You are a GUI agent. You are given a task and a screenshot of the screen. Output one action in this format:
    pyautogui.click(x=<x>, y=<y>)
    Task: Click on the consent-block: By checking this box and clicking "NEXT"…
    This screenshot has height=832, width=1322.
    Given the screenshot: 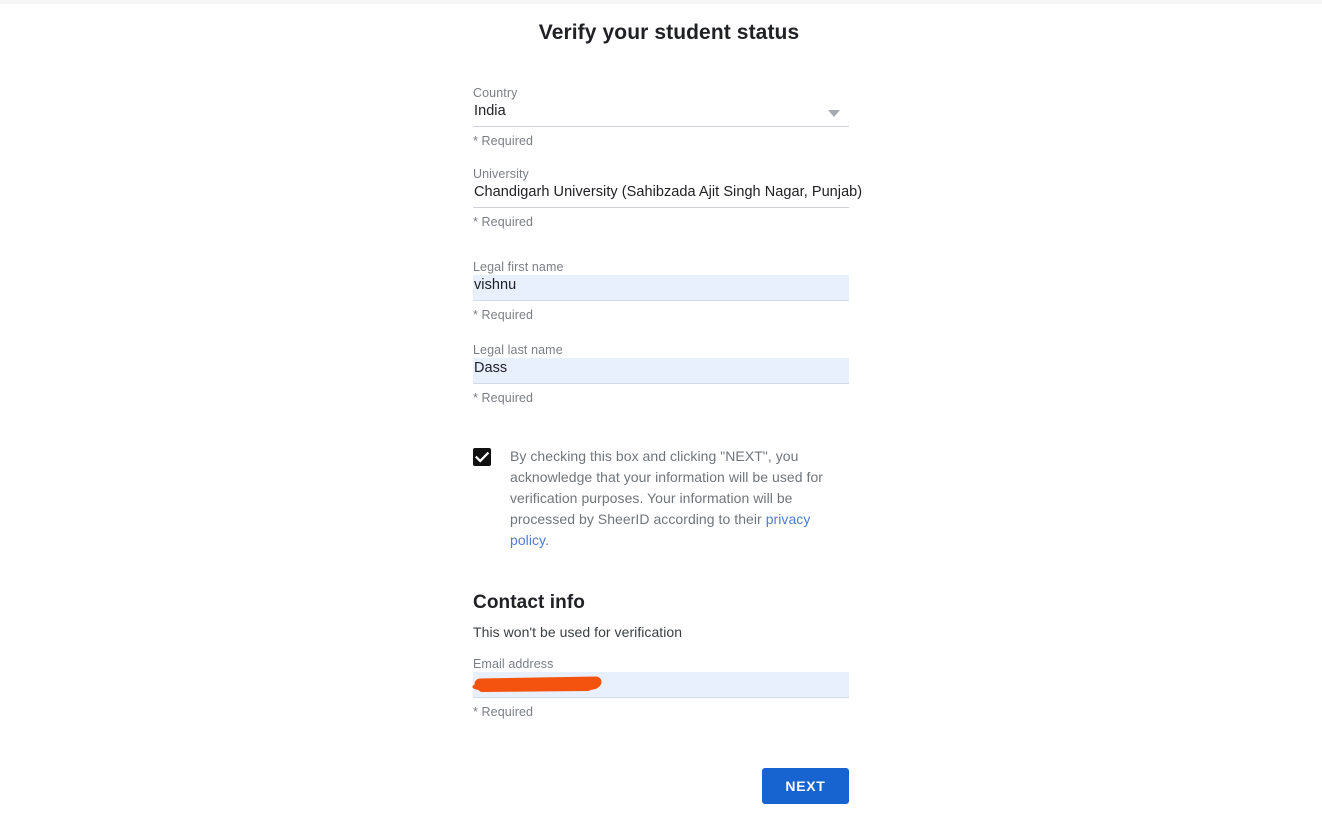 What is the action you would take?
    pyautogui.click(x=663, y=498)
    